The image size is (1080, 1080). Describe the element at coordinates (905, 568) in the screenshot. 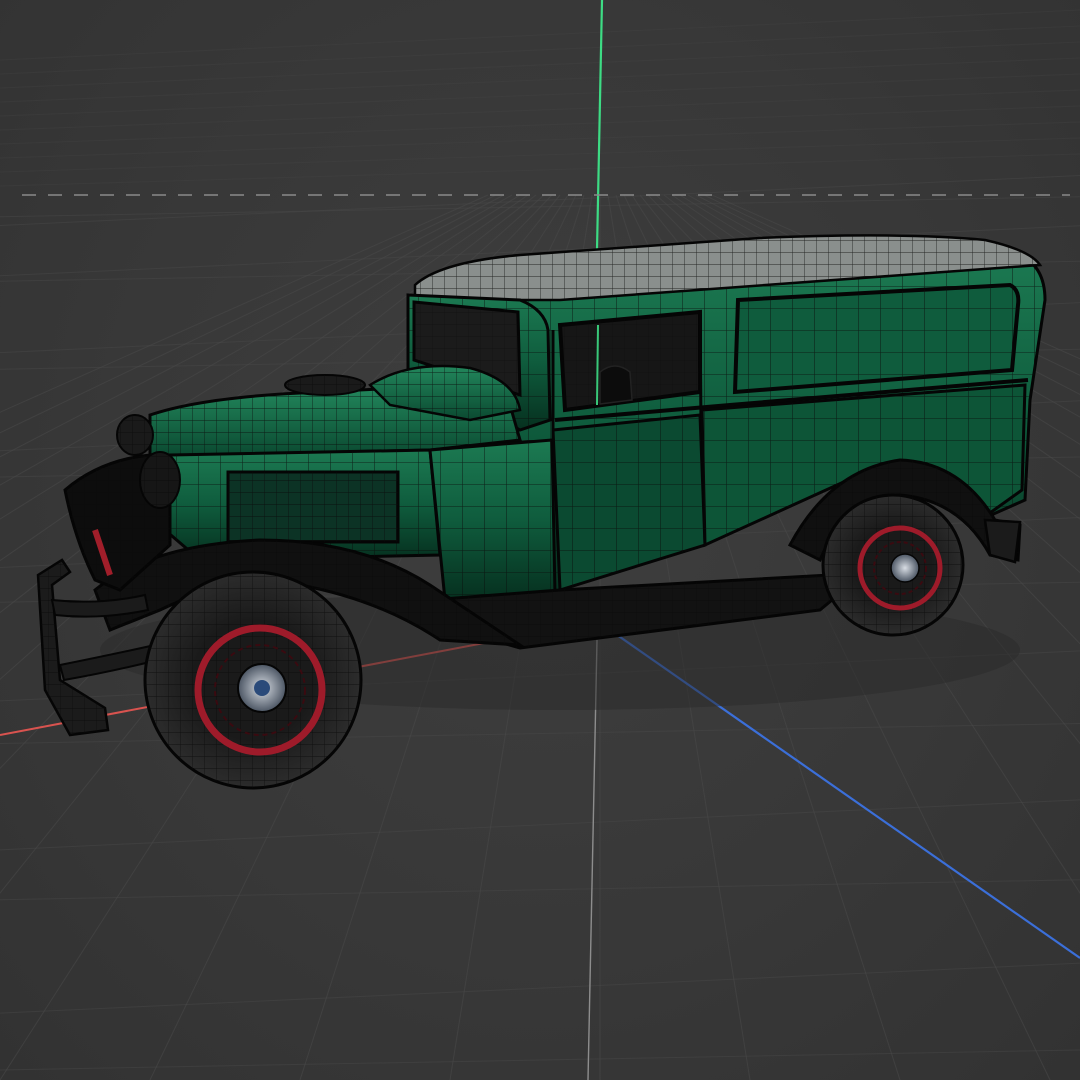

I see `rear-wheel-hub` at that location.